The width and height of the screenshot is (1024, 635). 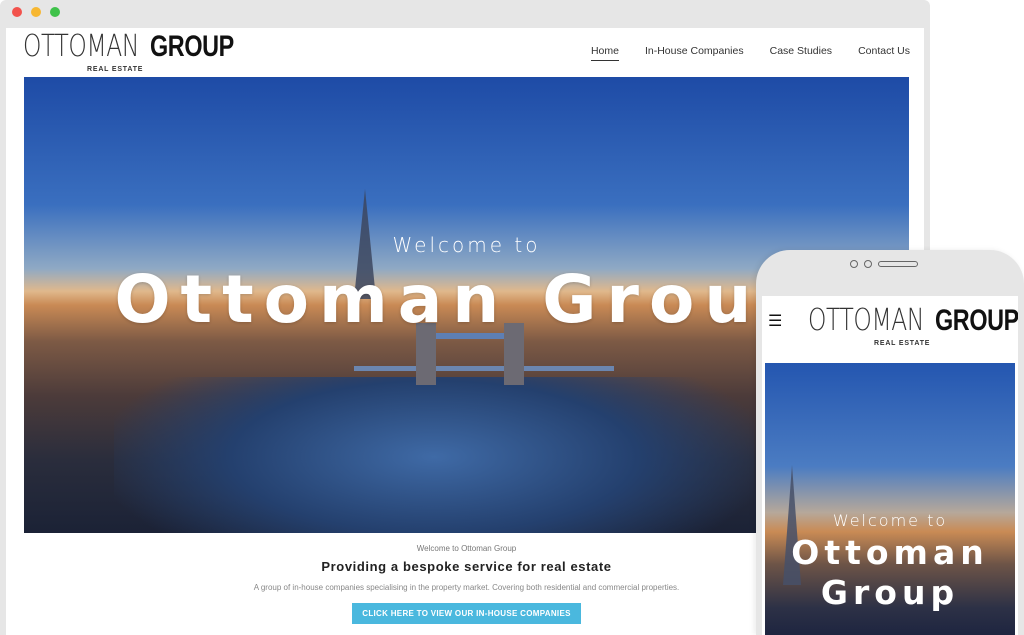 I want to click on close-window-dot, so click(x=17, y=12).